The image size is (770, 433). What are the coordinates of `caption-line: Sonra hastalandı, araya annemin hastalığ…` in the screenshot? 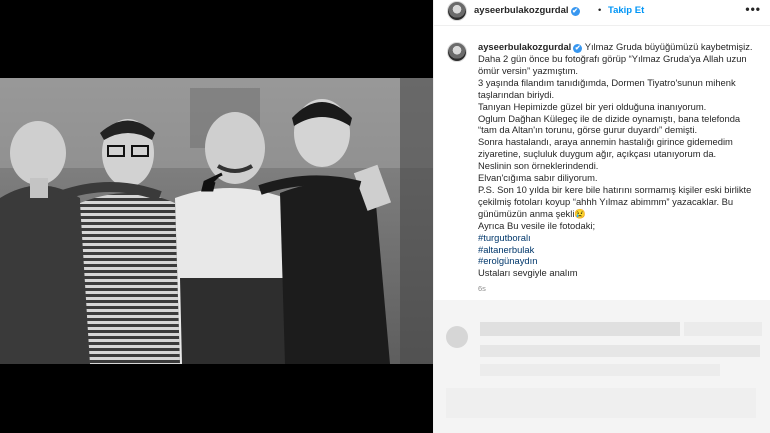 It's located at (605, 142).